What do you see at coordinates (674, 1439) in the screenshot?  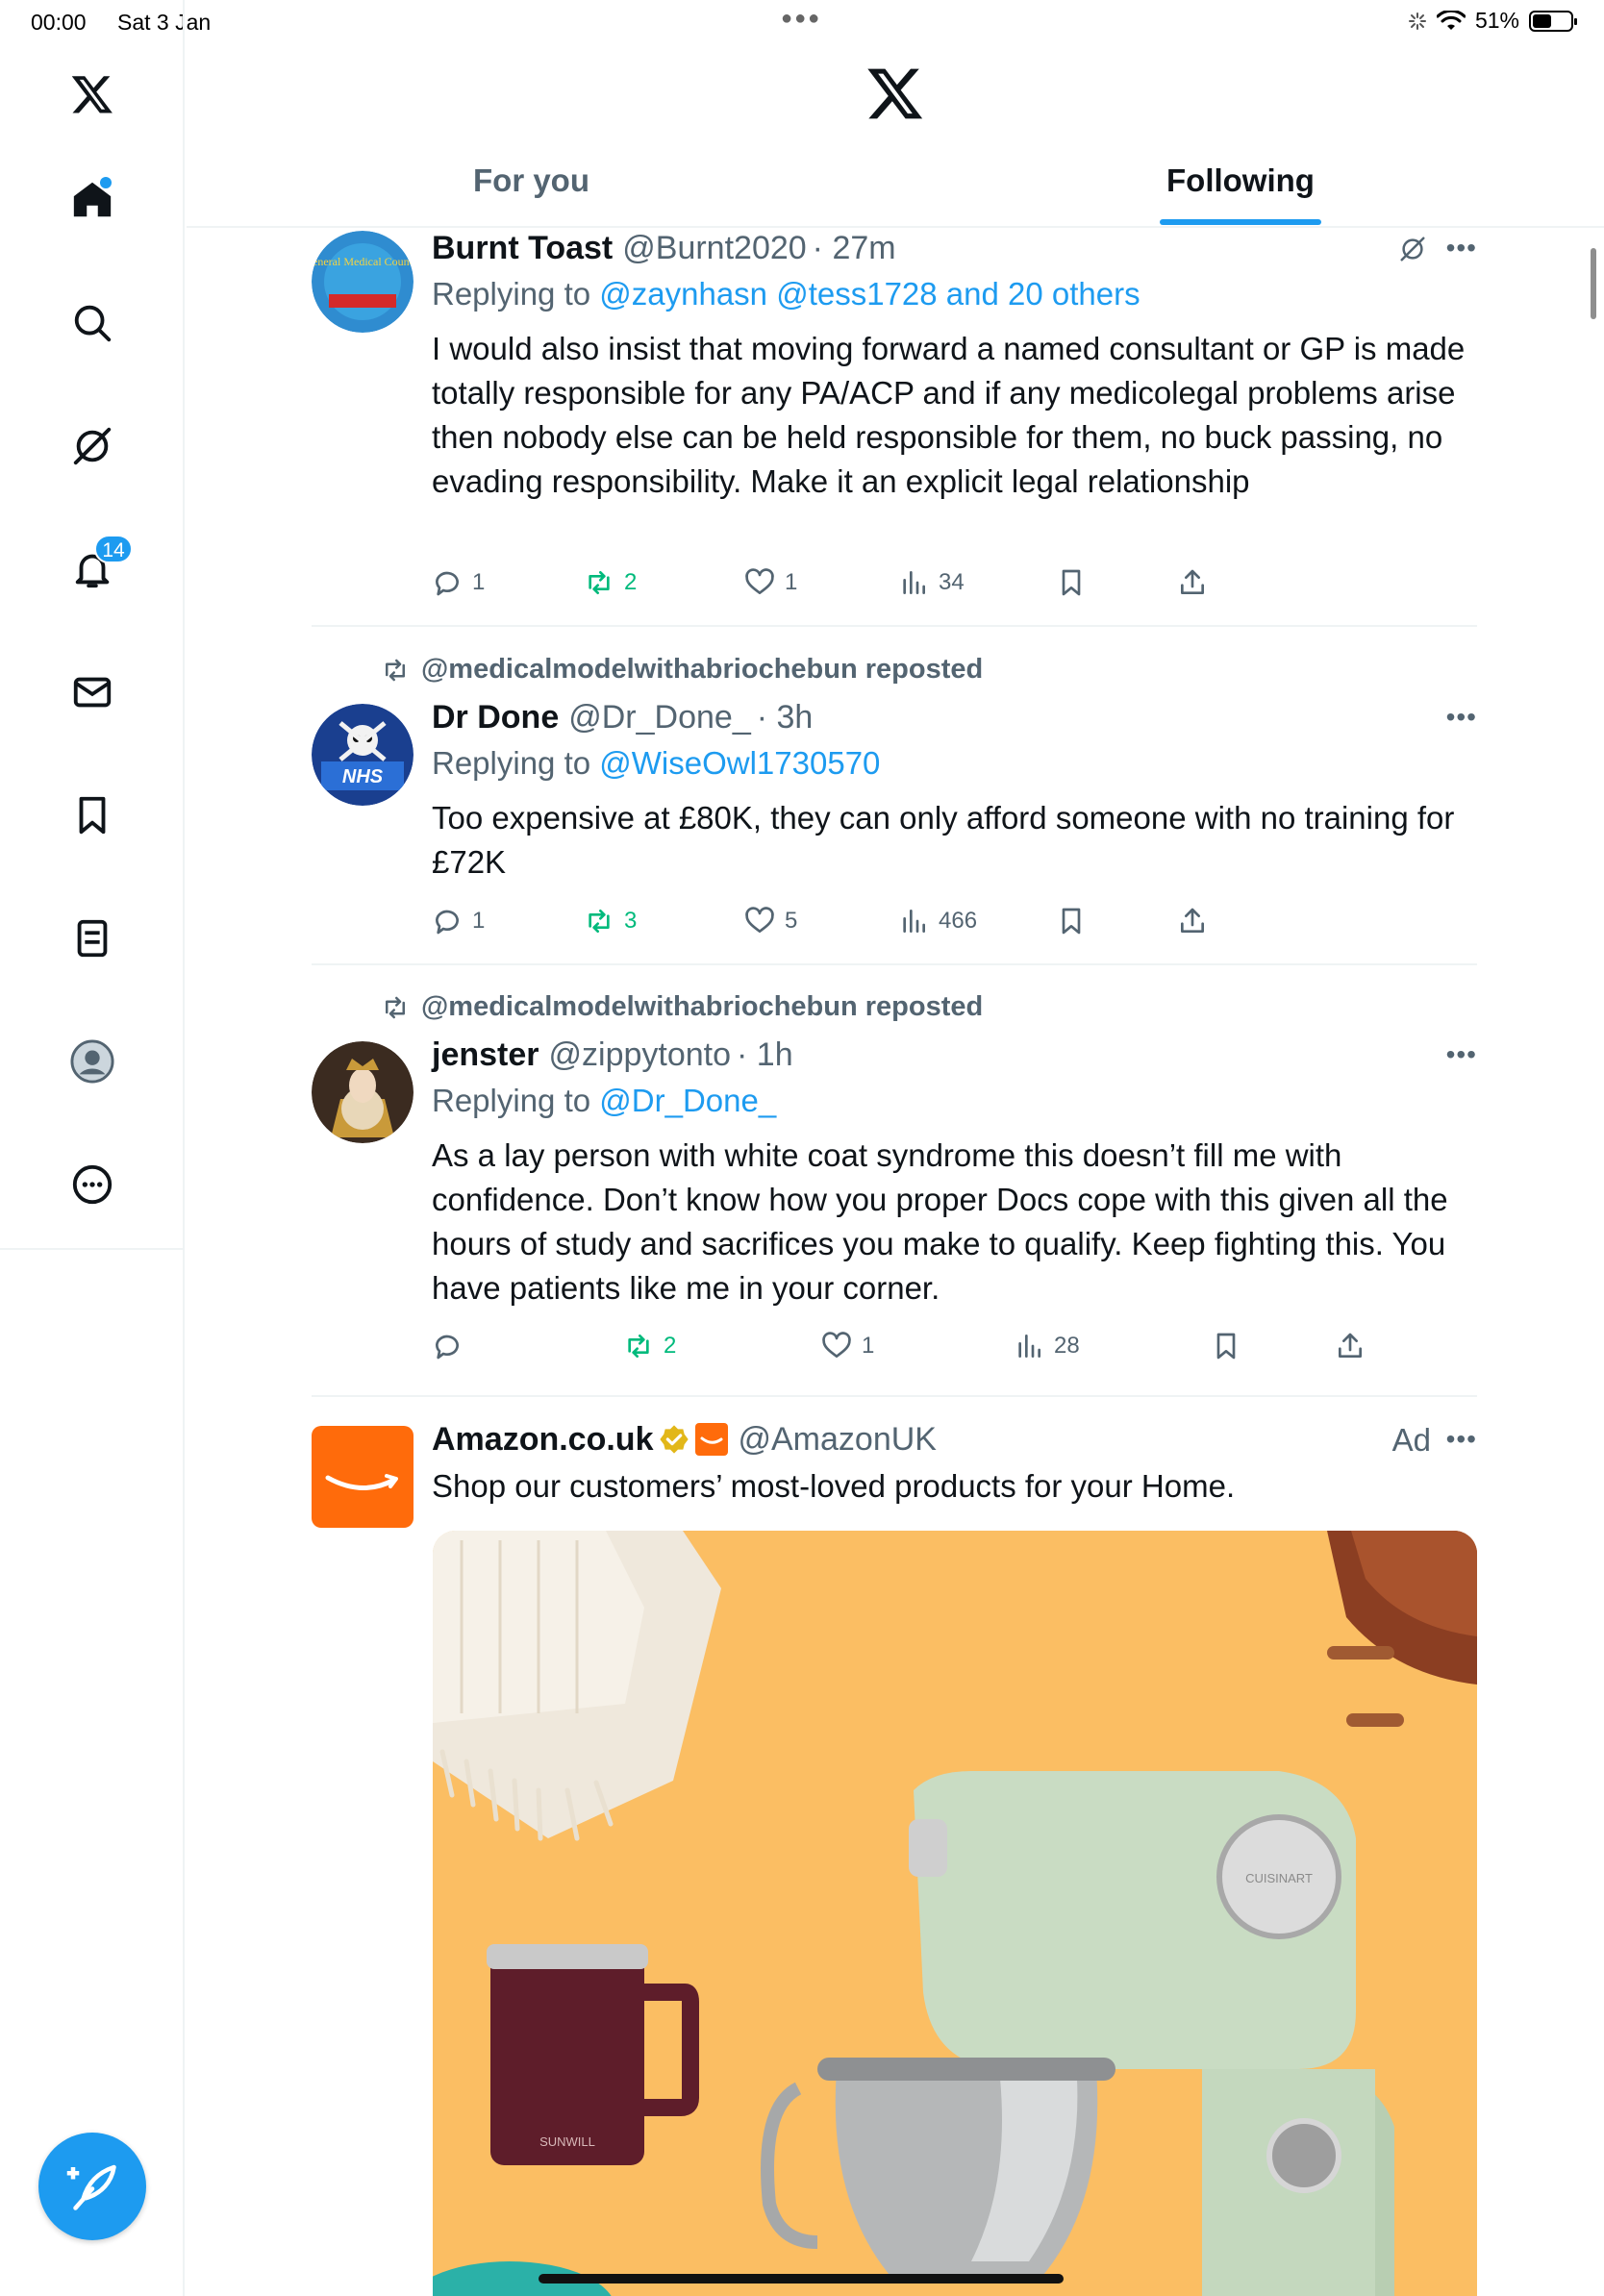 I see `verified-gold-badge-icon` at bounding box center [674, 1439].